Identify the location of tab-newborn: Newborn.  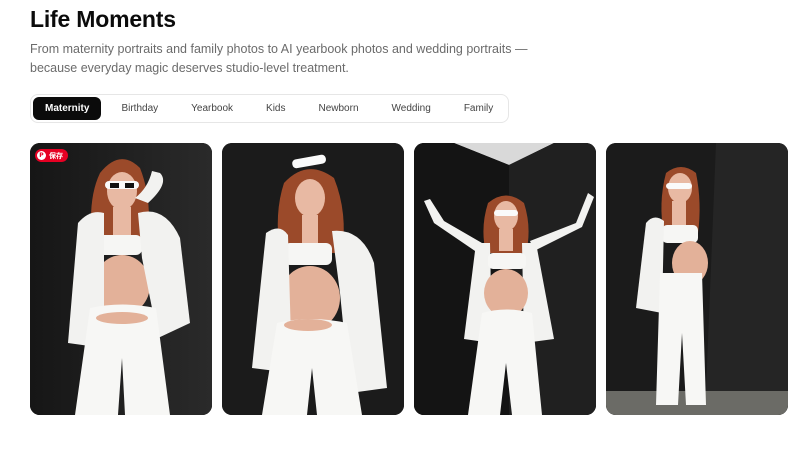
(338, 108).